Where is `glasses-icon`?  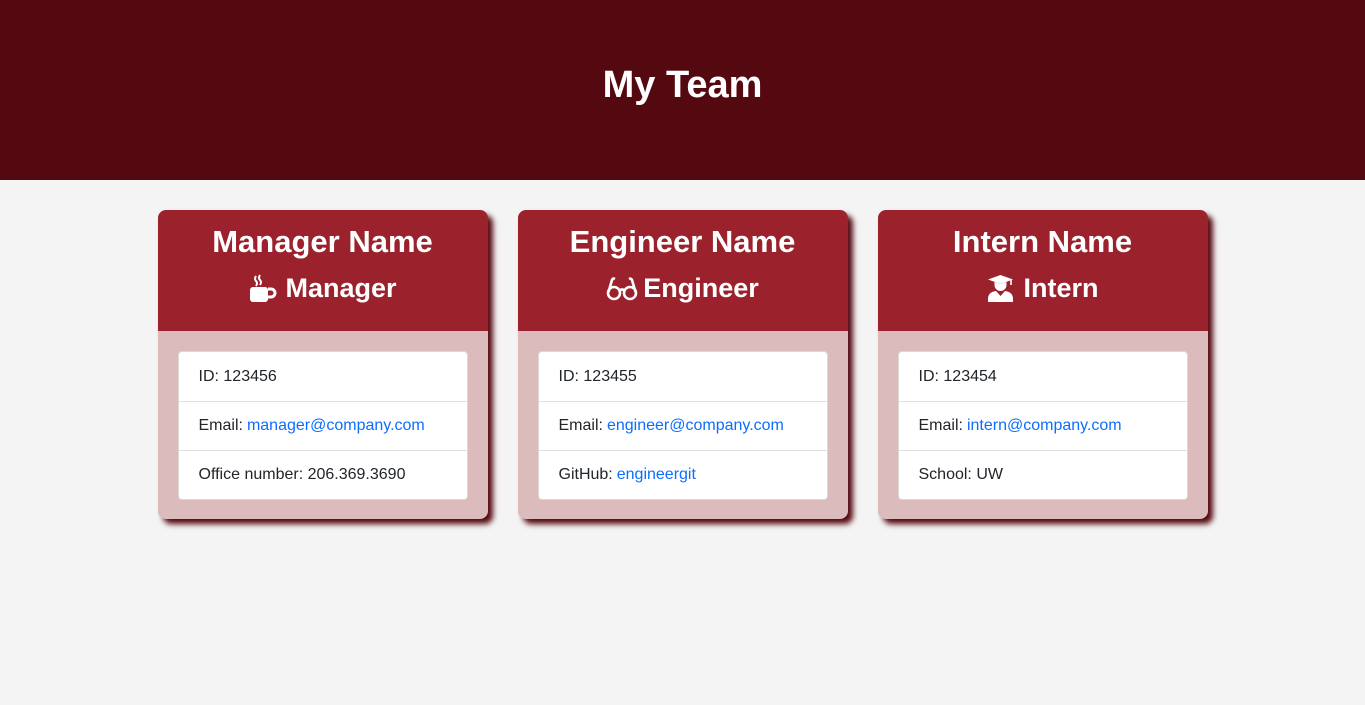 glasses-icon is located at coordinates (622, 288).